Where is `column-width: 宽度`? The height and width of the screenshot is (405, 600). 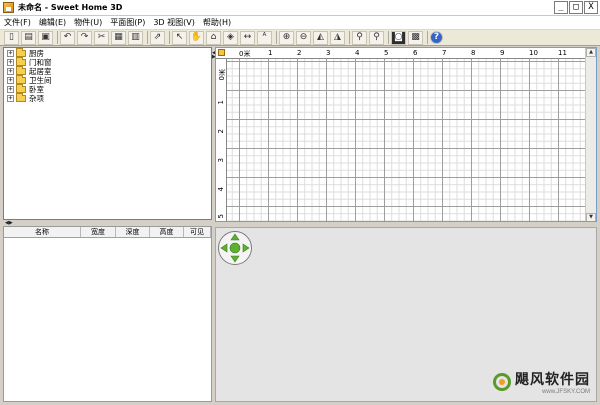 column-width: 宽度 is located at coordinates (98, 232).